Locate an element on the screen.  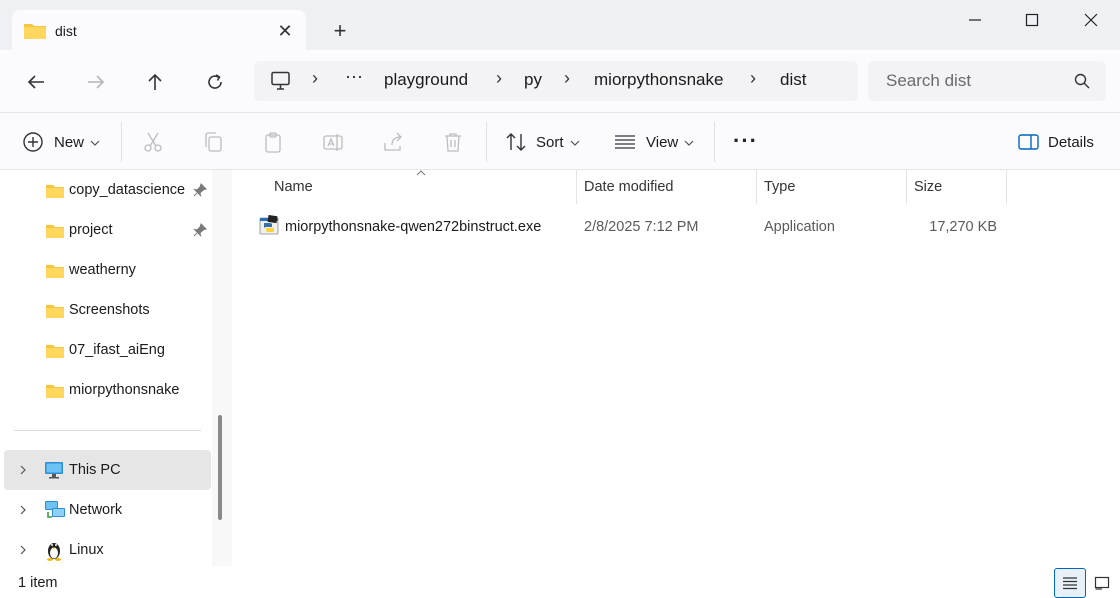
computer-icon is located at coordinates (281, 81).